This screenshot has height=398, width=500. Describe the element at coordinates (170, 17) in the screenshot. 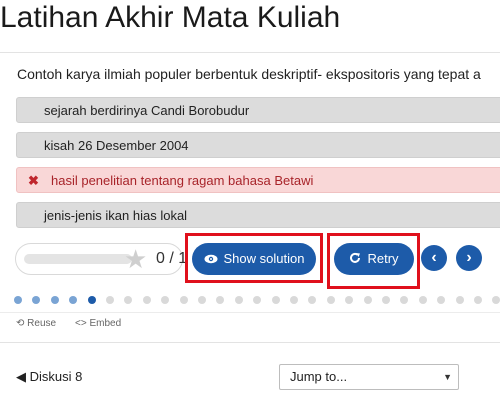

I see `page-title: Latihan Akhir Mata Kuliah` at that location.